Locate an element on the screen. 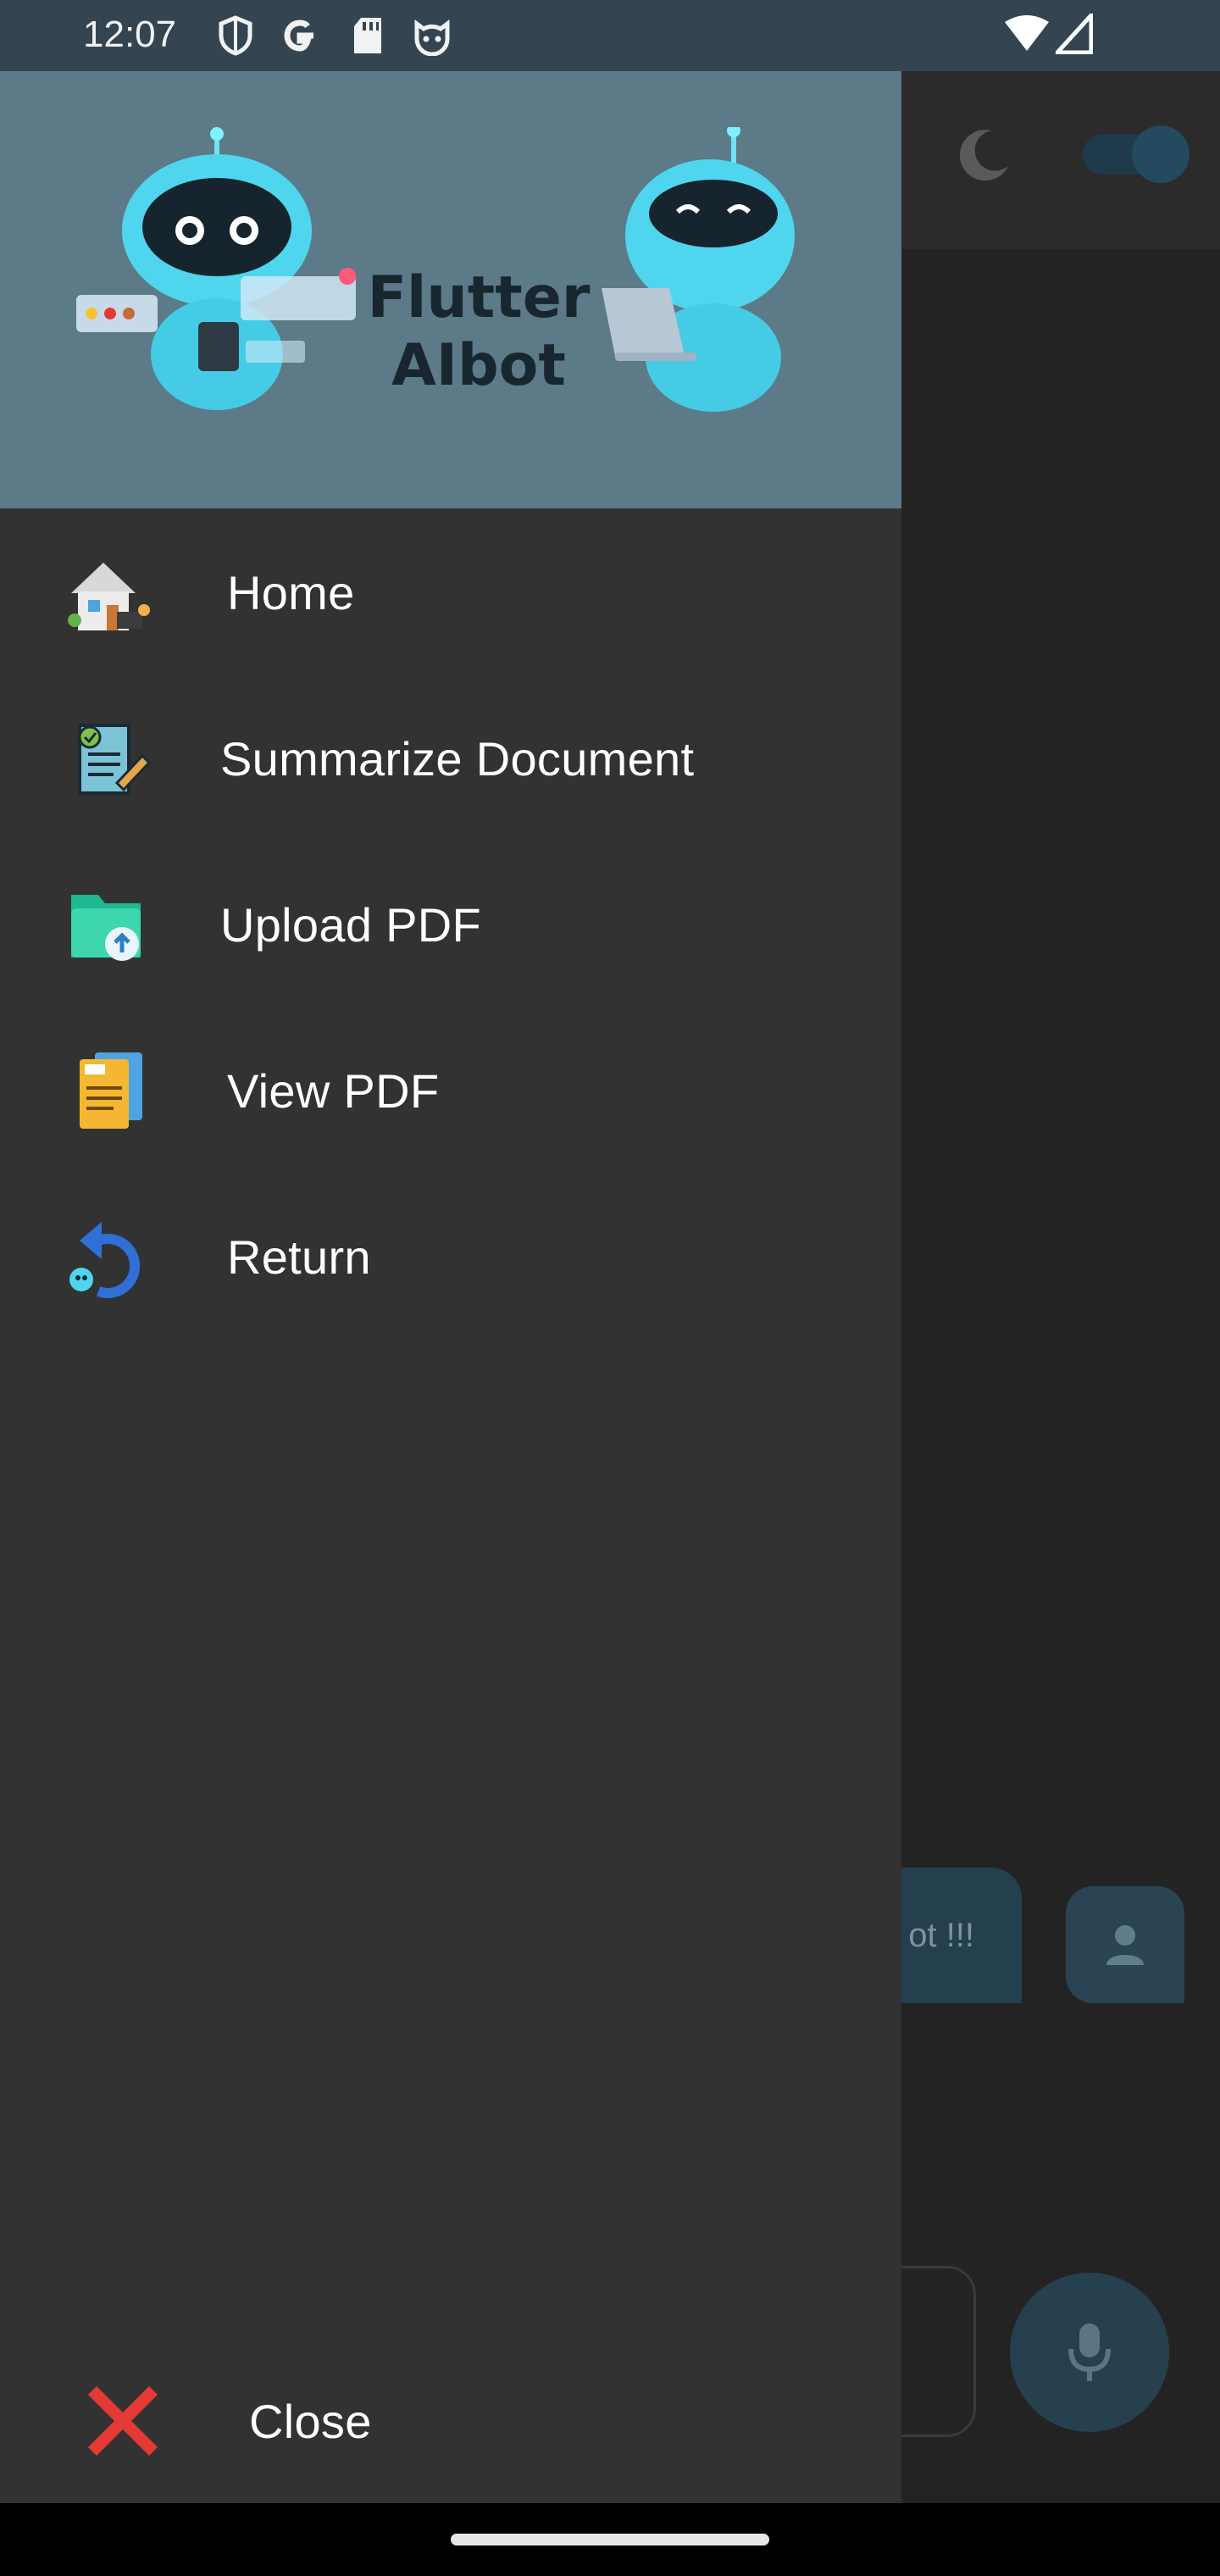 This screenshot has width=1220, height=2576. drawer-item-label: View PDF is located at coordinates (333, 1090).